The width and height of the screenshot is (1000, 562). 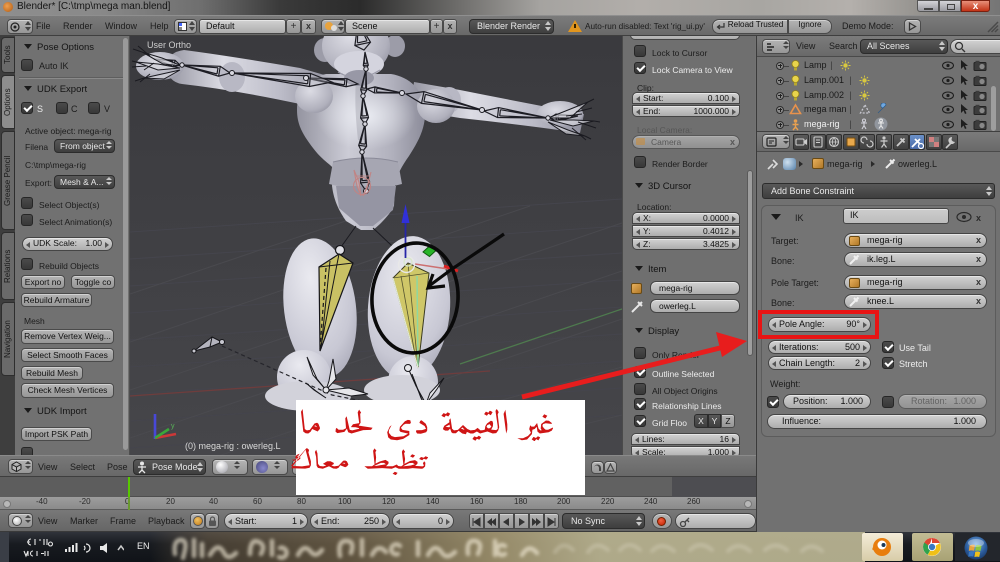 What do you see at coordinates (173, 426) in the screenshot?
I see `svg-text: y` at bounding box center [173, 426].